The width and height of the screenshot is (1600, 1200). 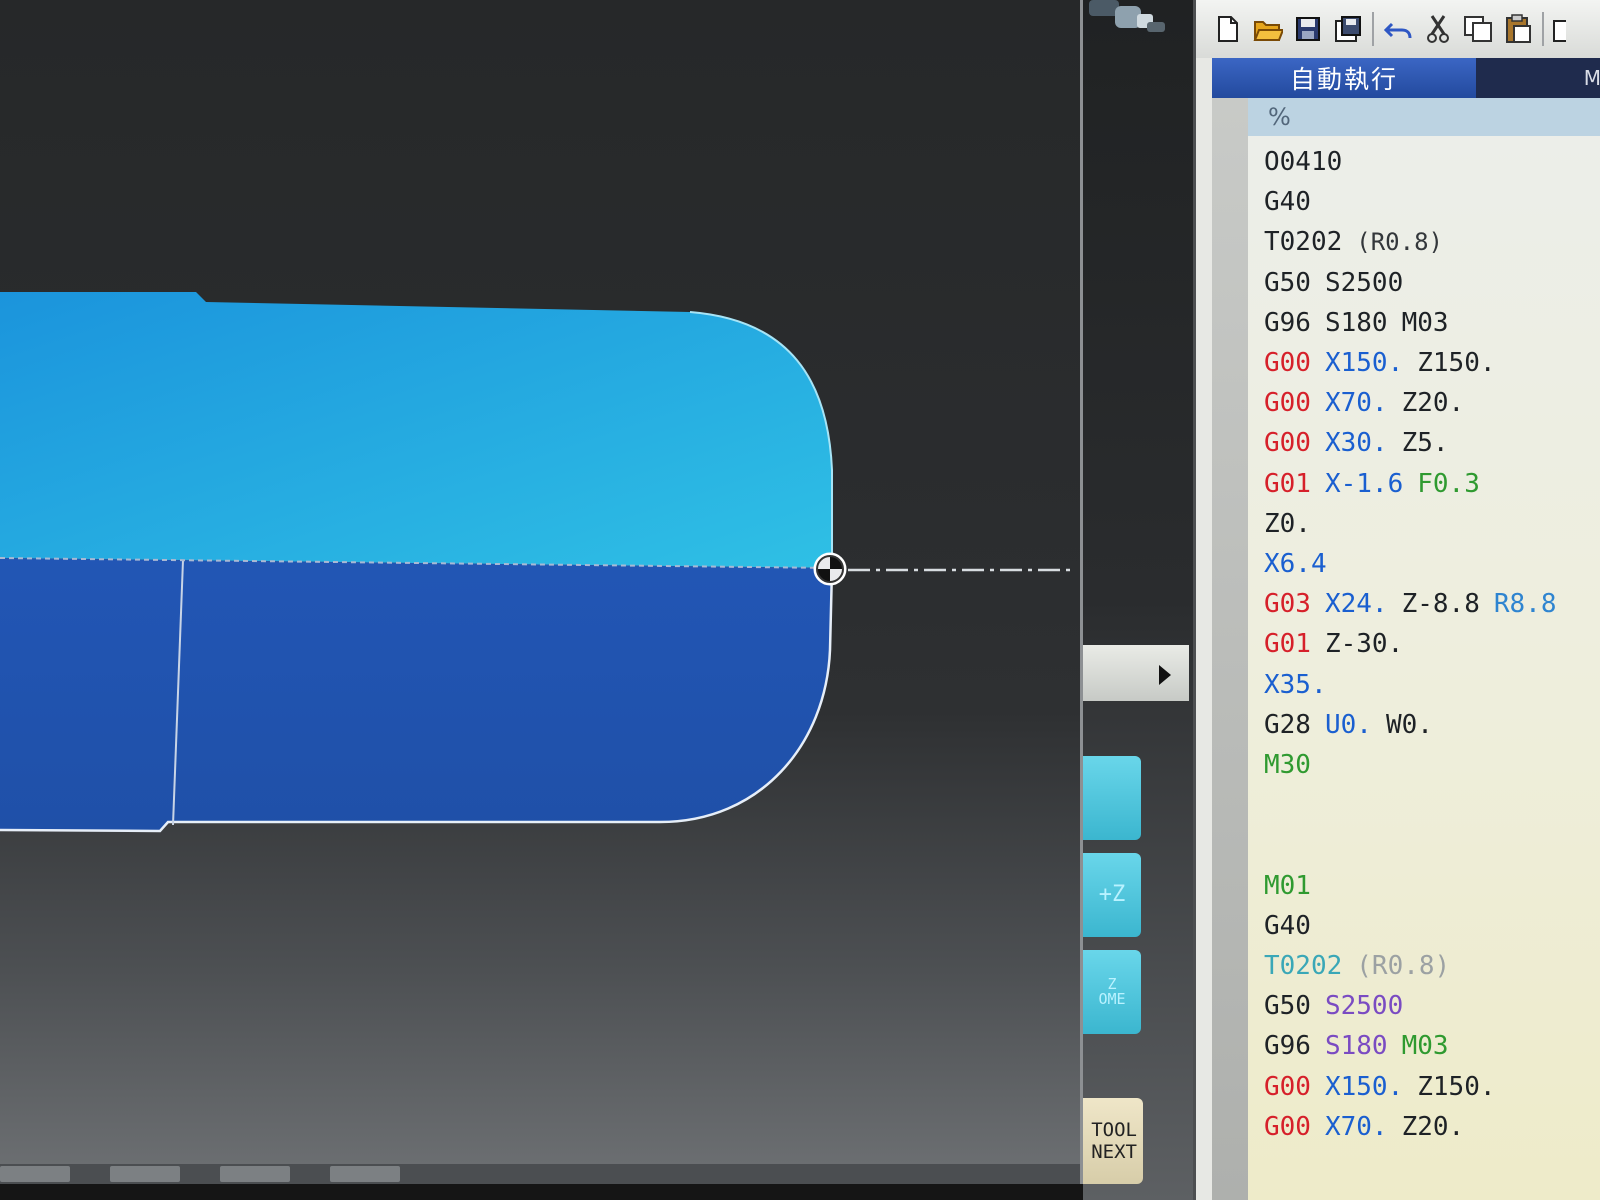 I want to click on plus-z-label: +Z, so click(x=1112, y=894).